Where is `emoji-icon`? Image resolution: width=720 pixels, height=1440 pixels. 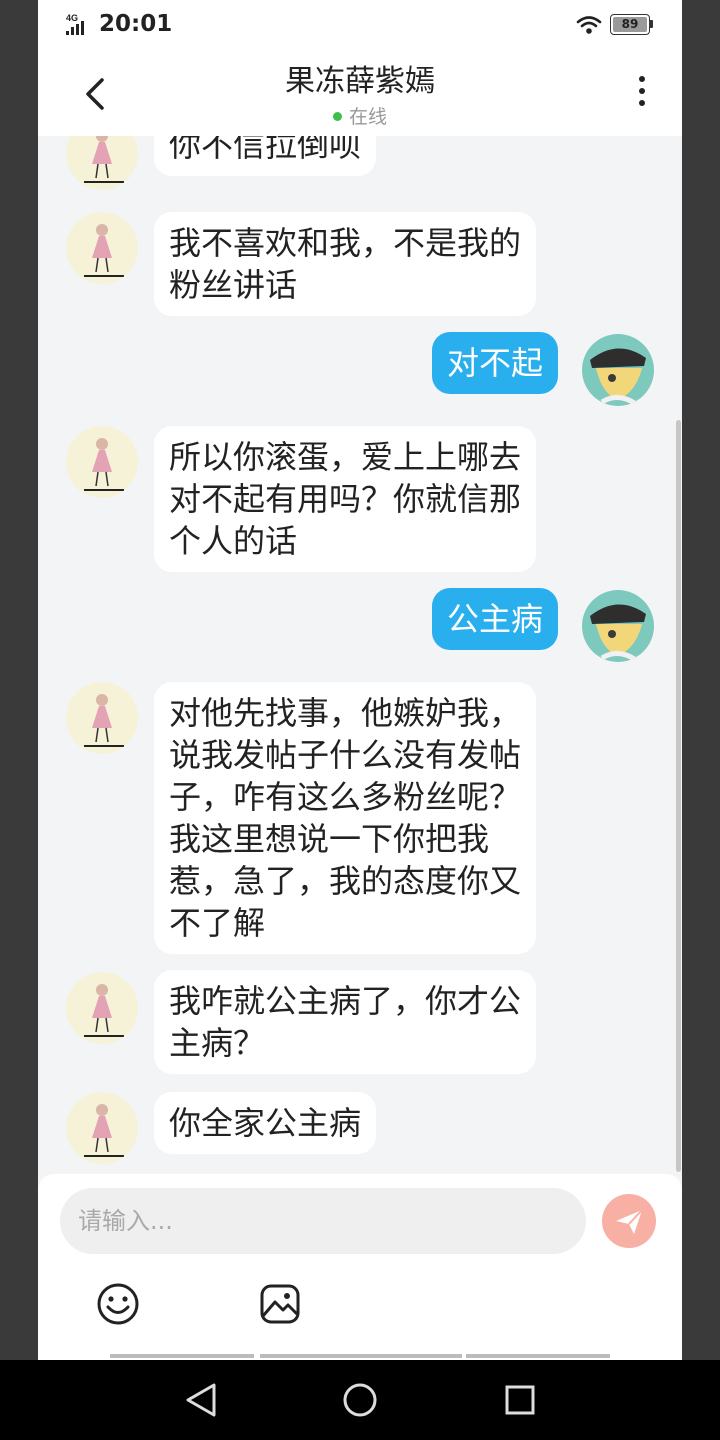 emoji-icon is located at coordinates (118, 1304).